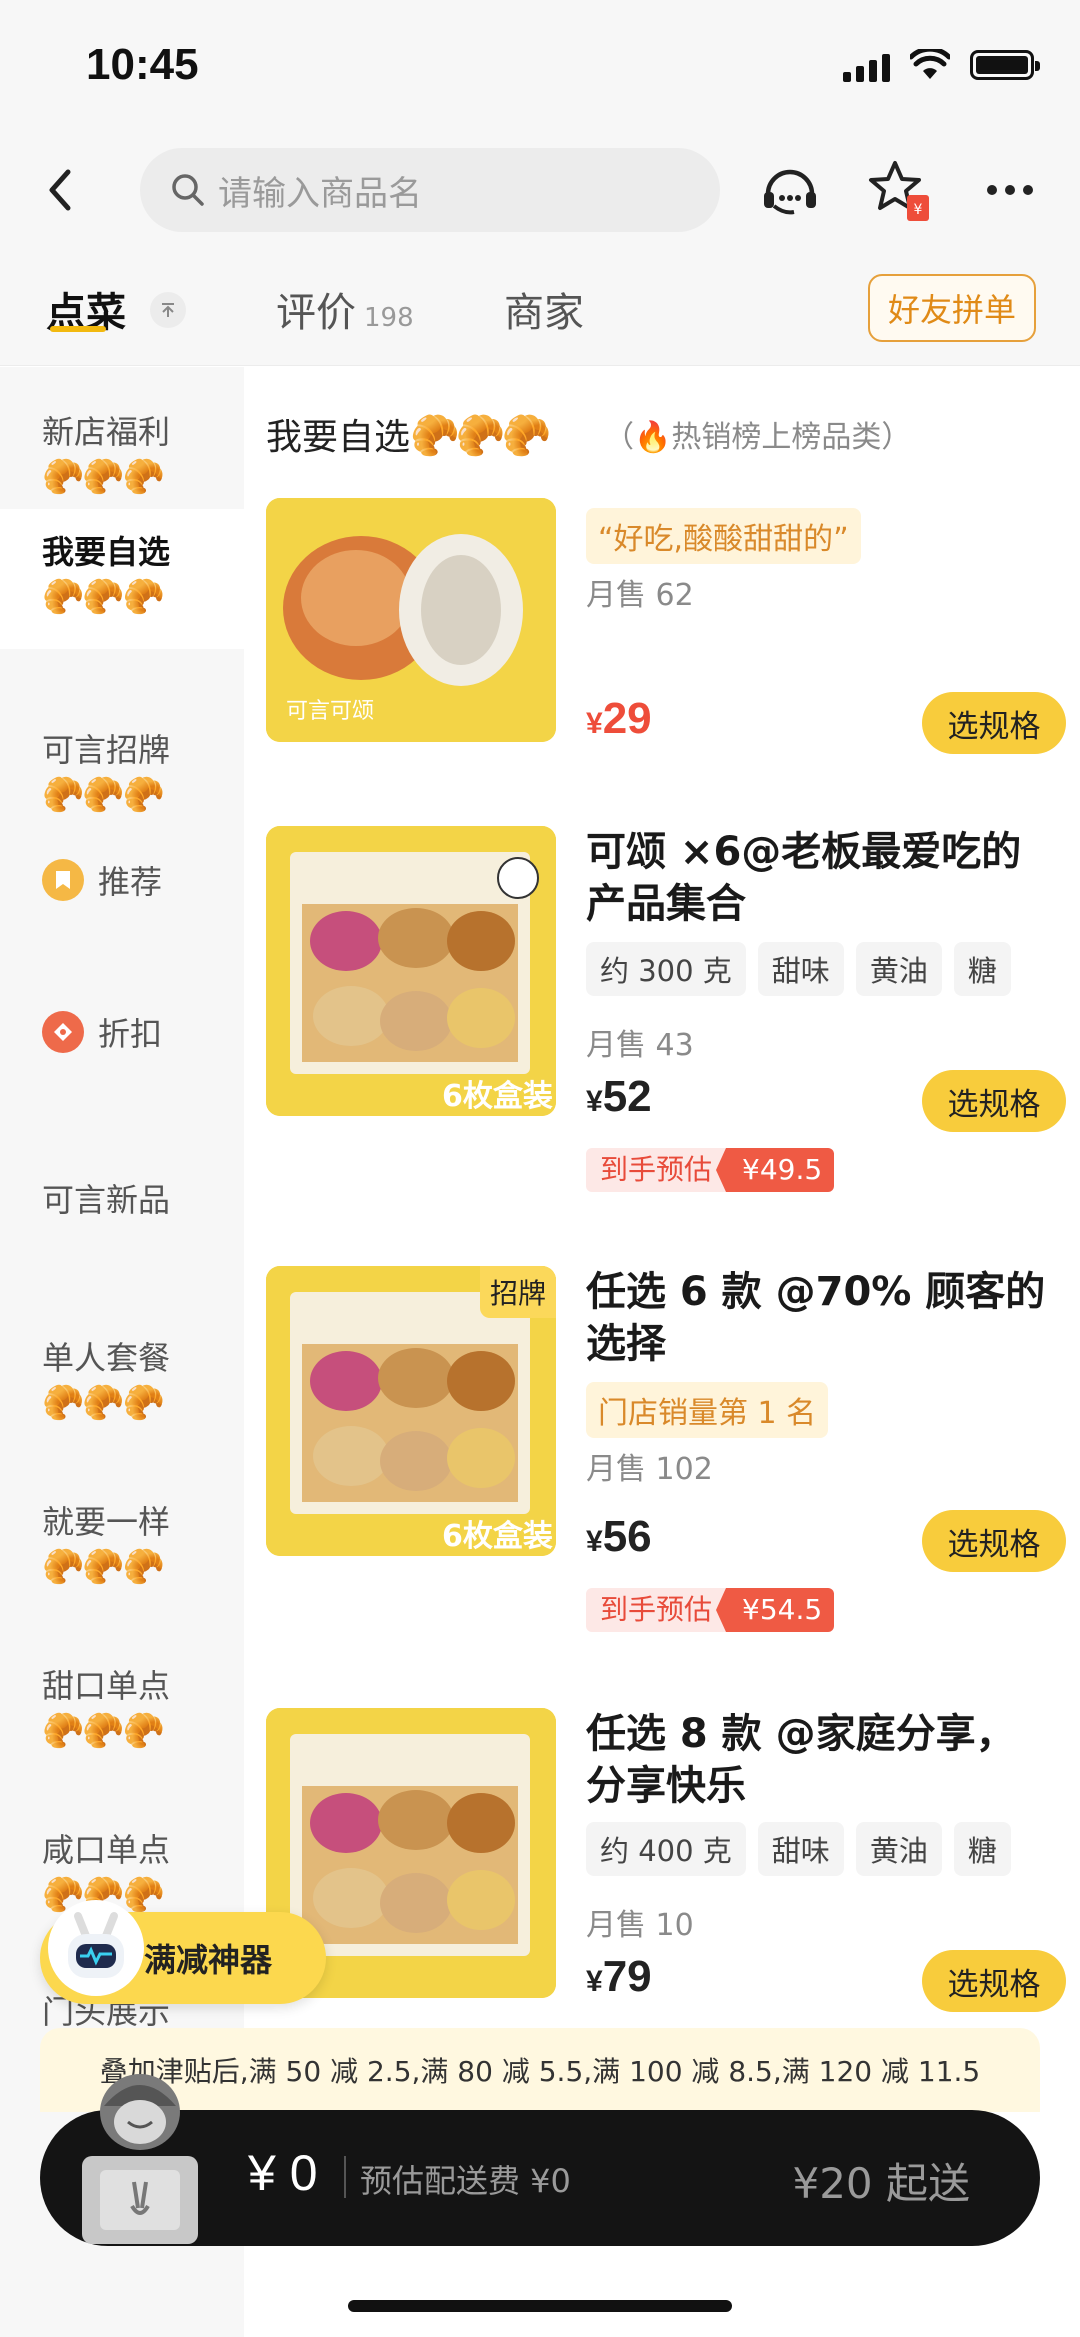 The height and width of the screenshot is (2337, 1080). What do you see at coordinates (544, 309) in the screenshot?
I see `tab-merchant: 商家` at bounding box center [544, 309].